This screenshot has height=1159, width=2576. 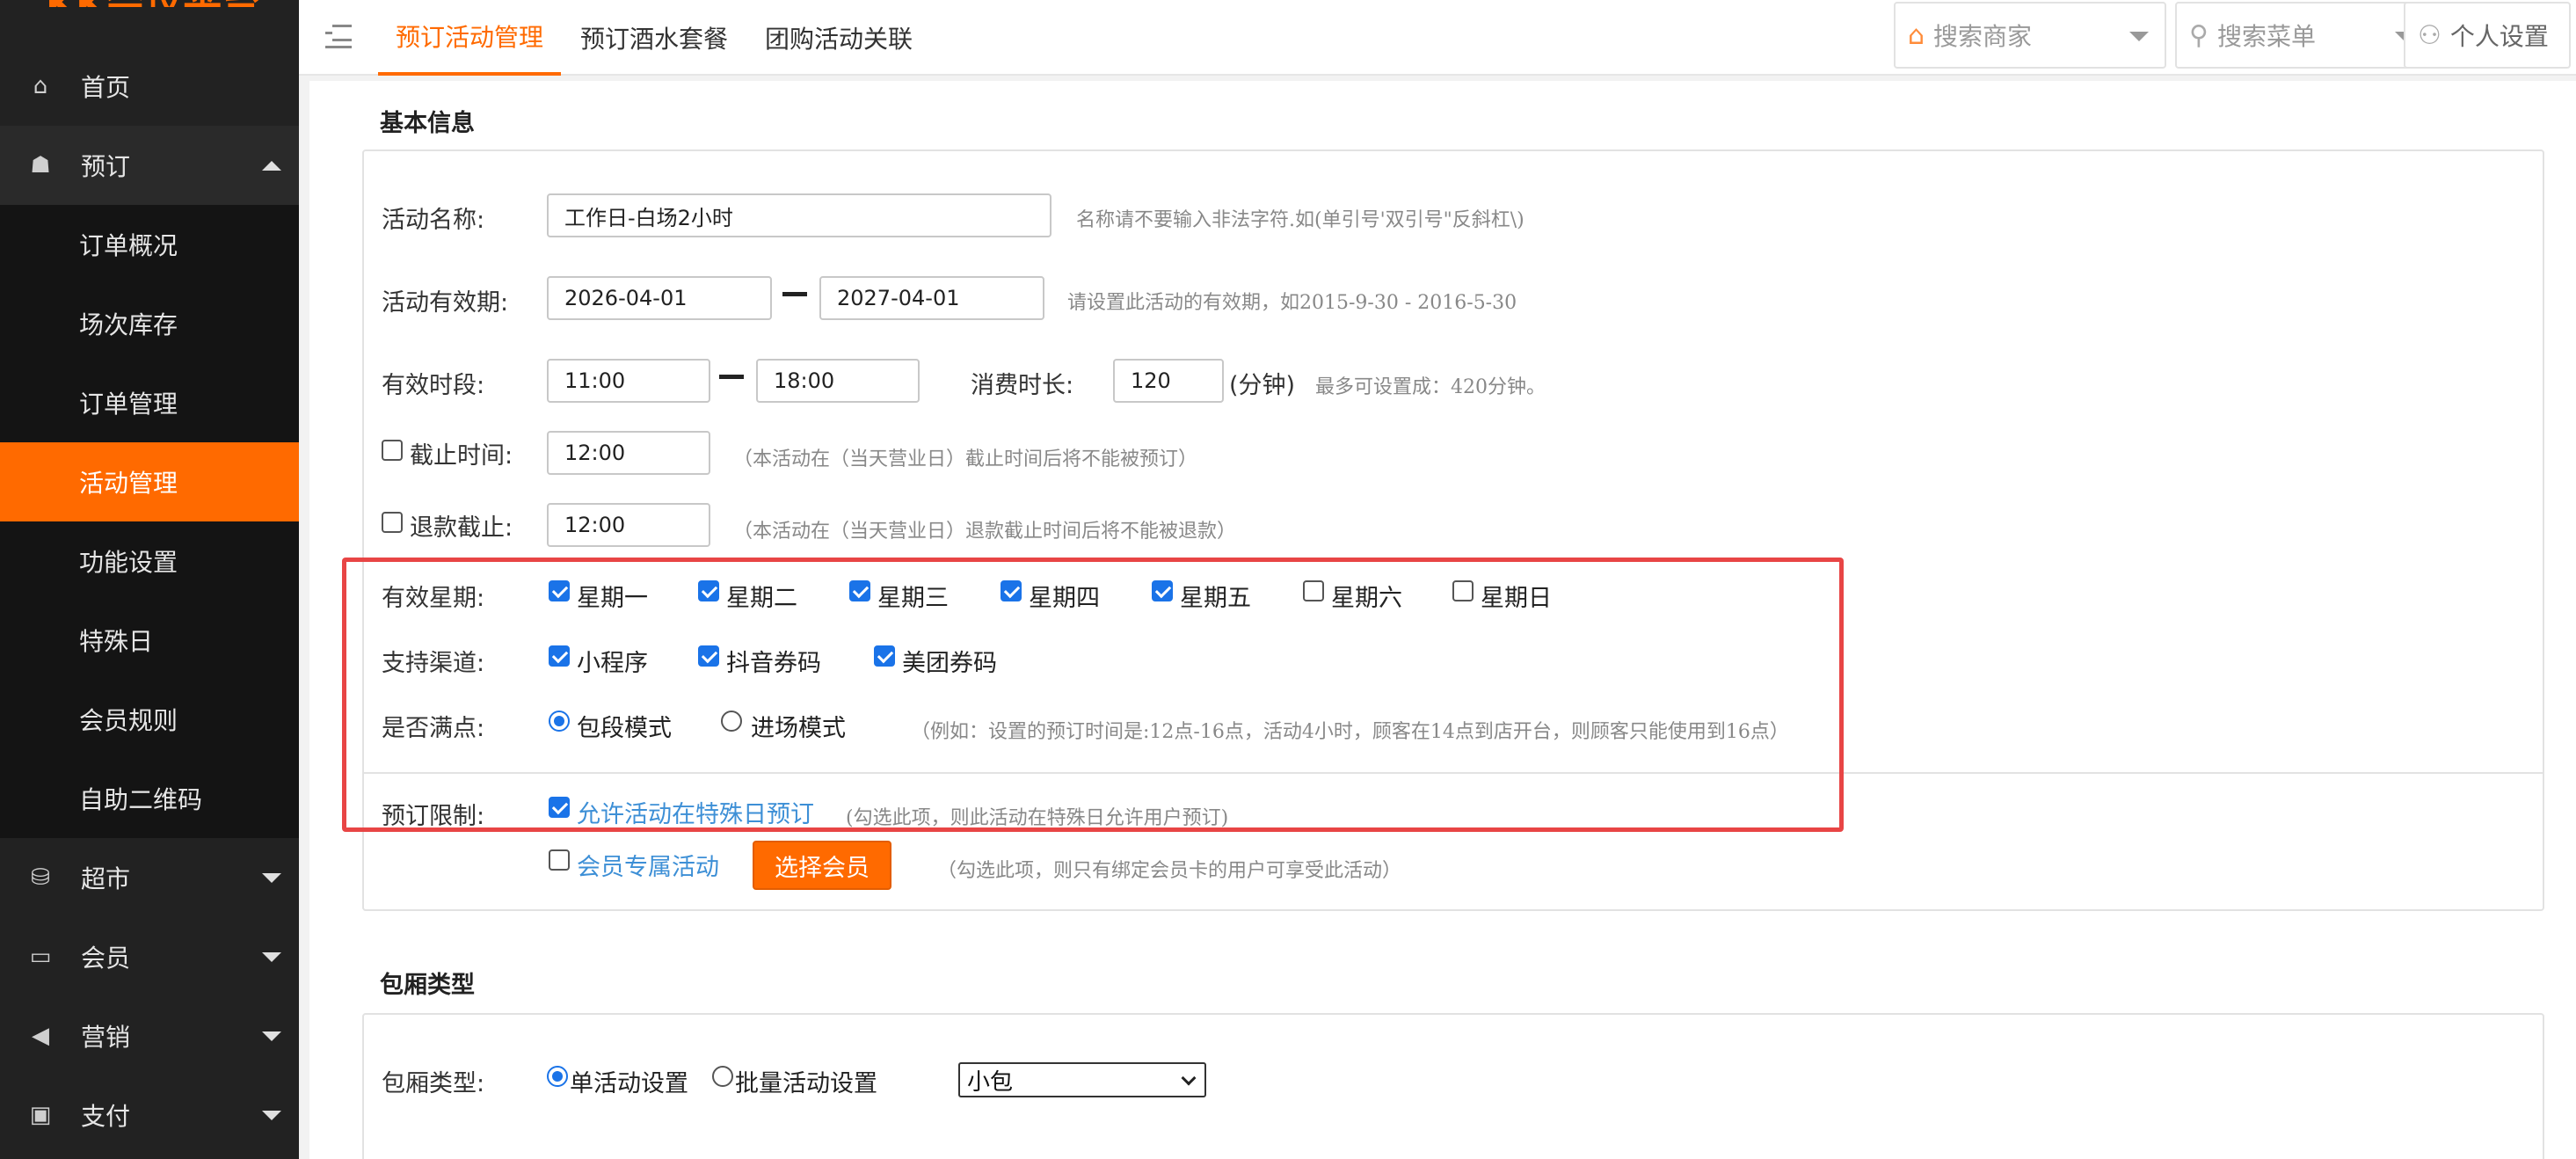 What do you see at coordinates (1082, 1080) in the screenshot?
I see `room-type-select: 小包` at bounding box center [1082, 1080].